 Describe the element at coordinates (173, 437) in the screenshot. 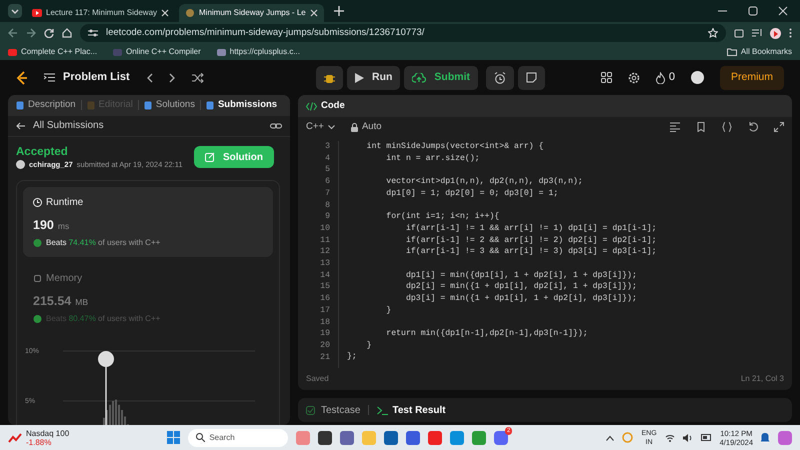

I see `start-icon` at that location.